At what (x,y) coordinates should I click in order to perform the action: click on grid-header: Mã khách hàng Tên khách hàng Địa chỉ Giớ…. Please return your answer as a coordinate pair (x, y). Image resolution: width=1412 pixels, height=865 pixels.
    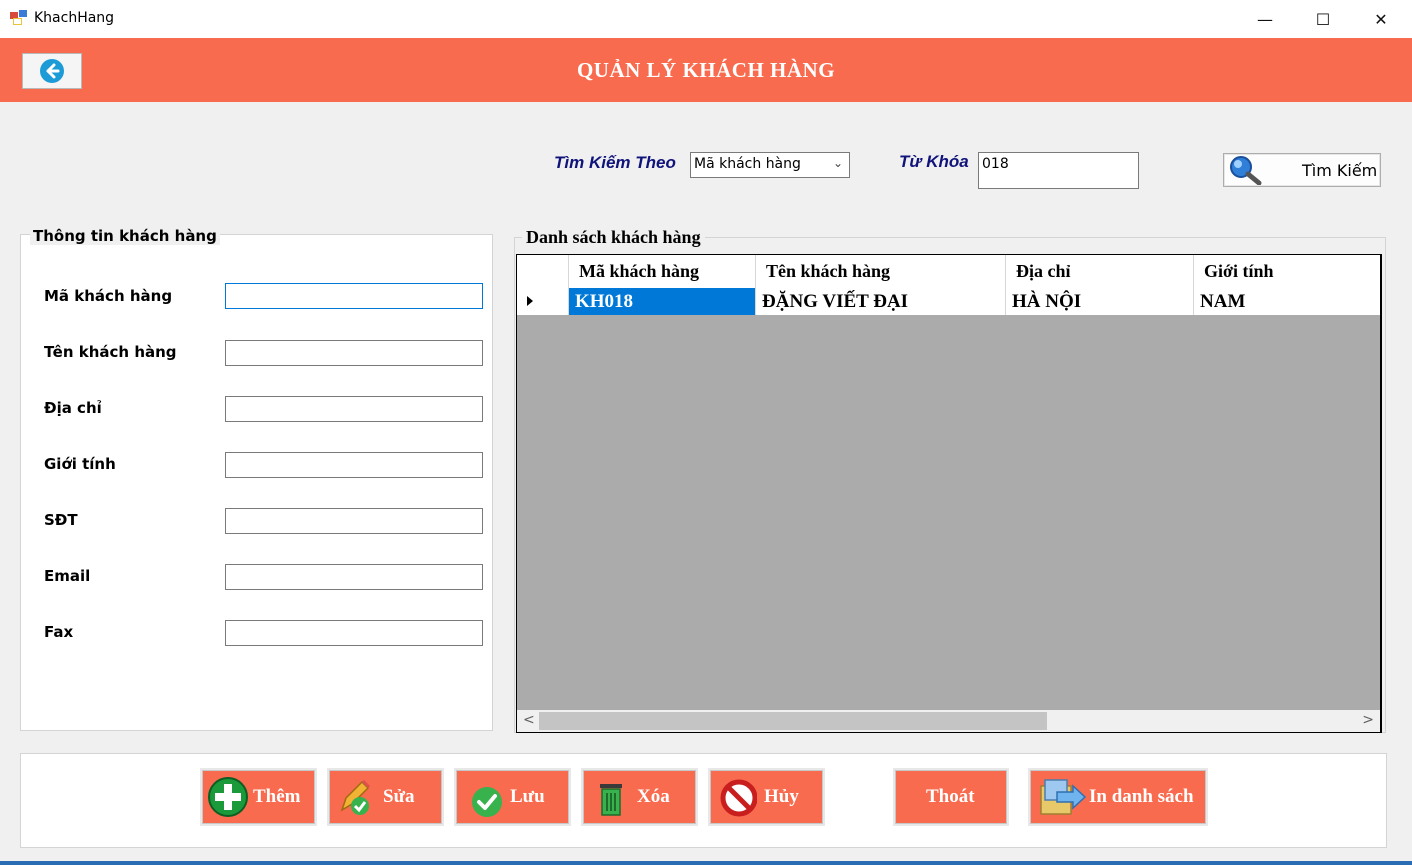
    Looking at the image, I should click on (948, 272).